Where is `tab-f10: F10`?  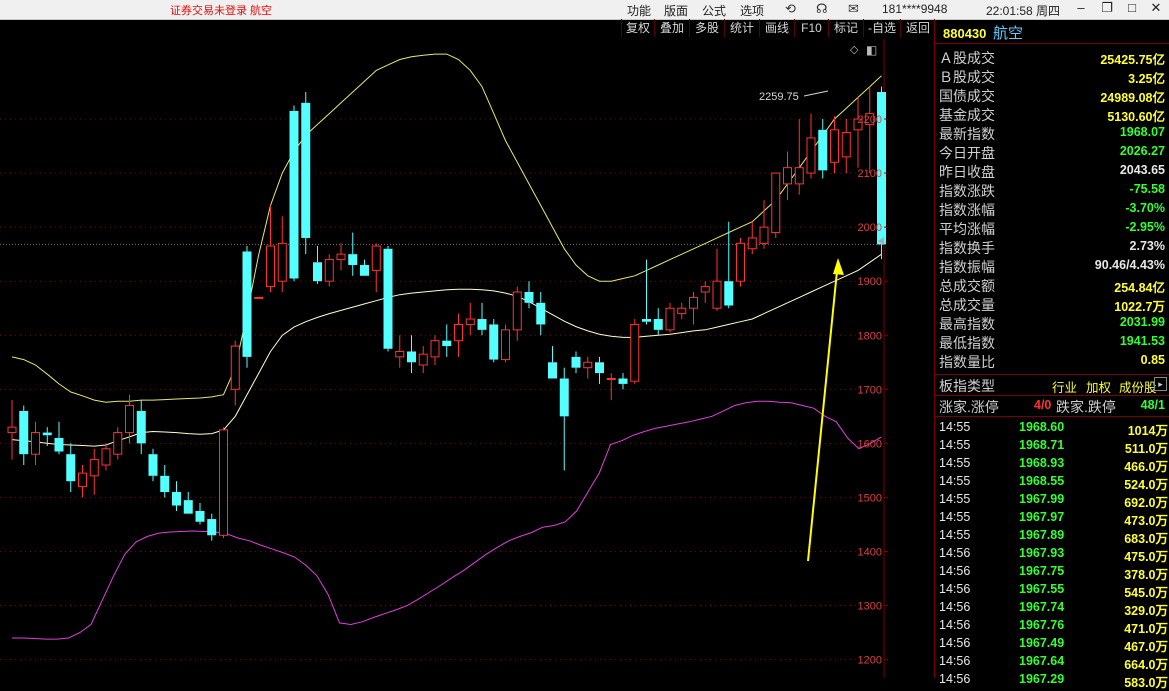
tab-f10: F10 is located at coordinates (811, 28).